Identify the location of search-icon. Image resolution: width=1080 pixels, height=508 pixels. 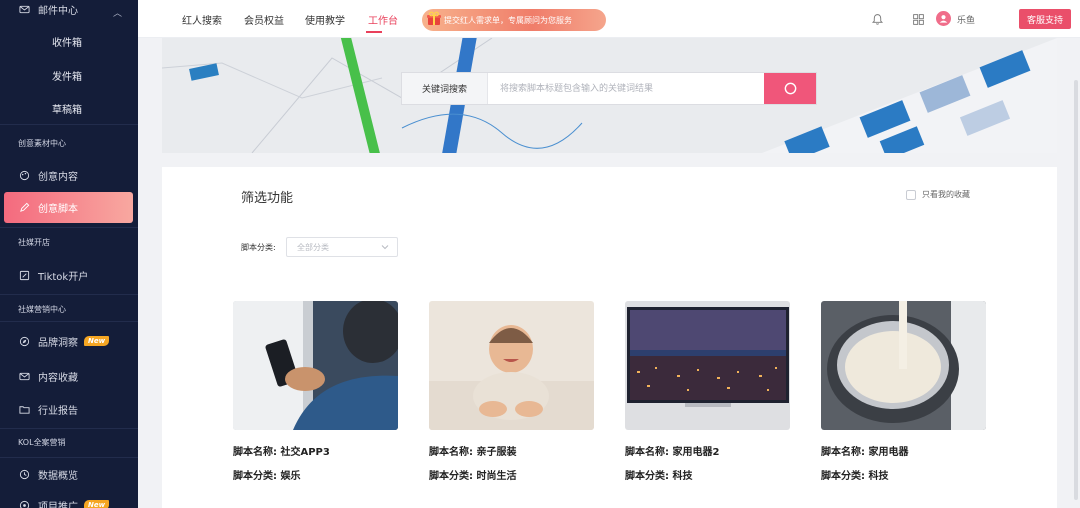
(790, 88).